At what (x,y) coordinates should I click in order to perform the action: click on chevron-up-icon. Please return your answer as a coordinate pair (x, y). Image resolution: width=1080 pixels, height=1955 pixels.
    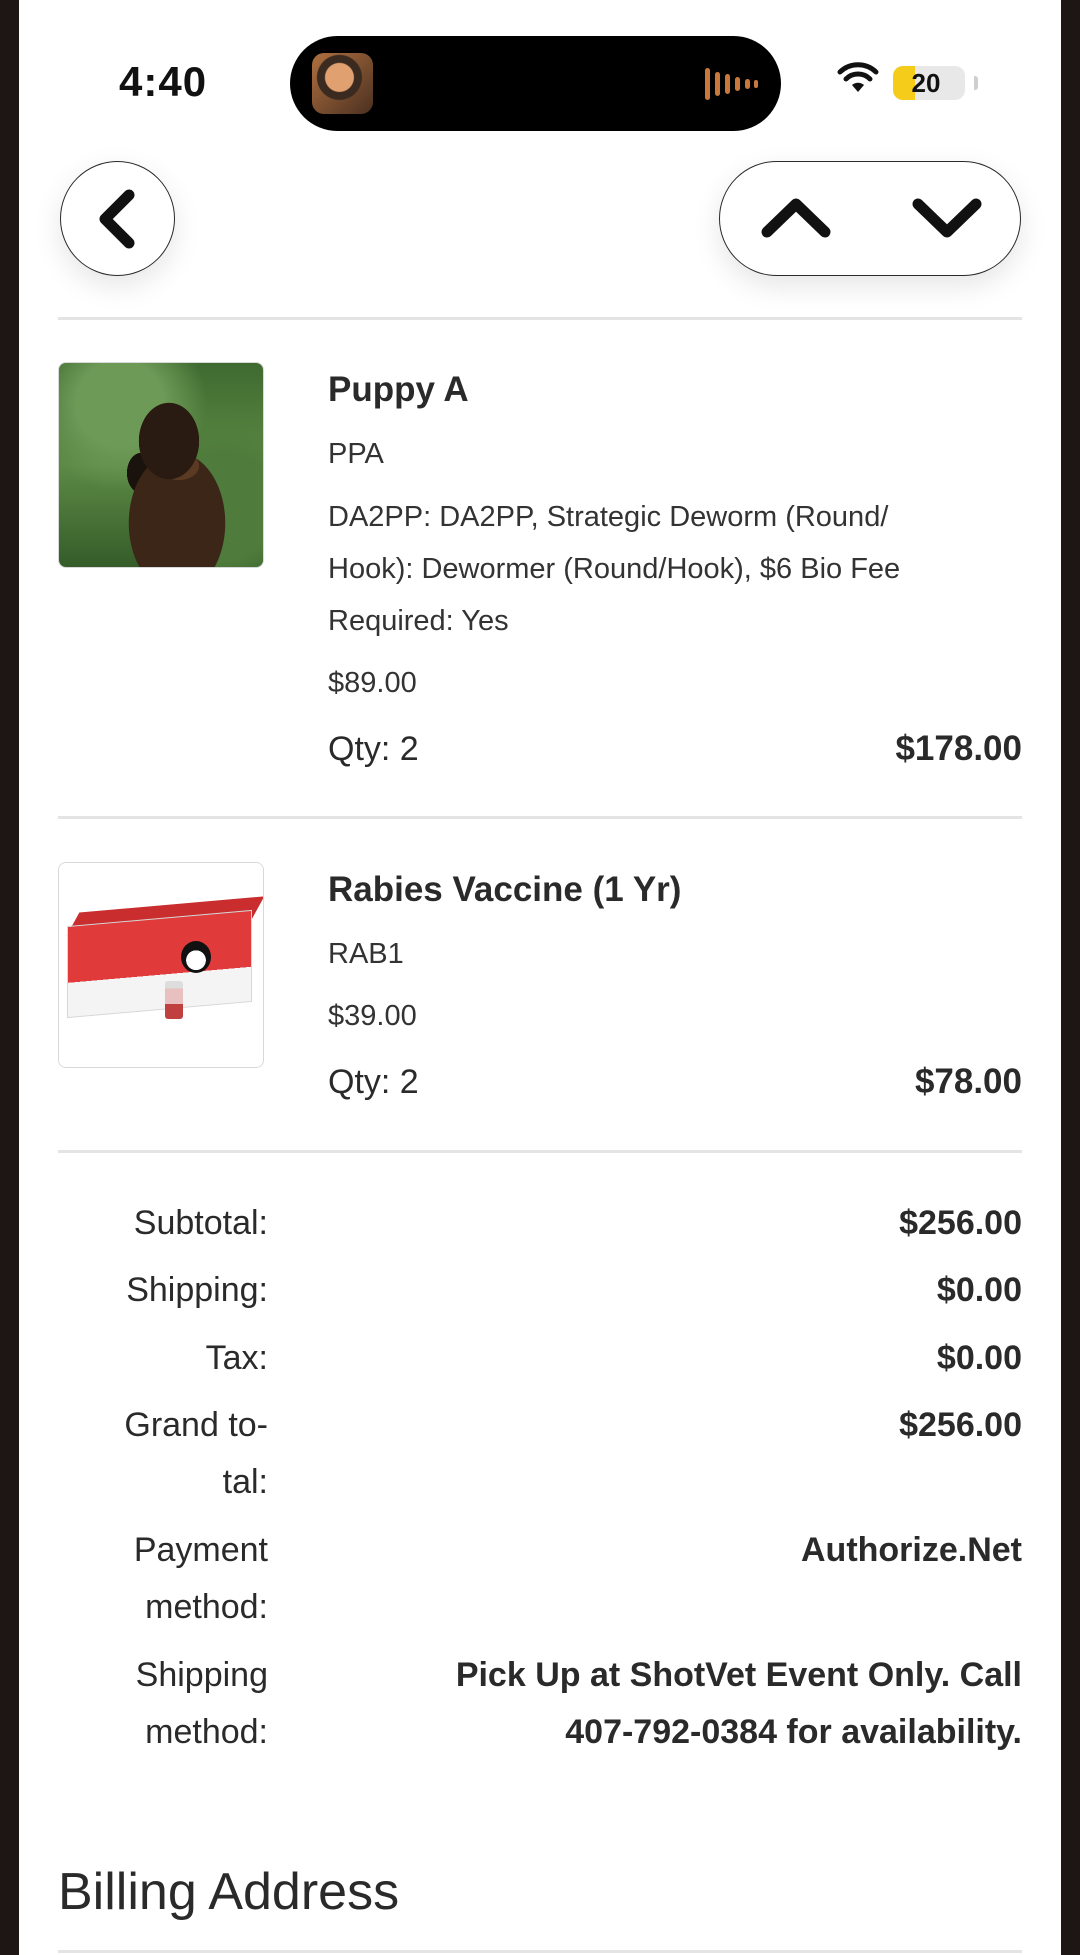
    Looking at the image, I should click on (795, 218).